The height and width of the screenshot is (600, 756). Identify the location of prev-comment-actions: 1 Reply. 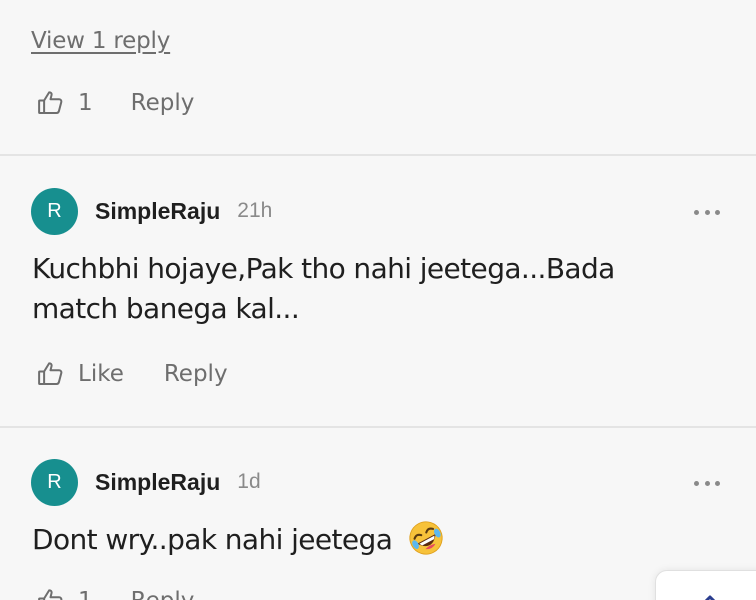
(115, 103).